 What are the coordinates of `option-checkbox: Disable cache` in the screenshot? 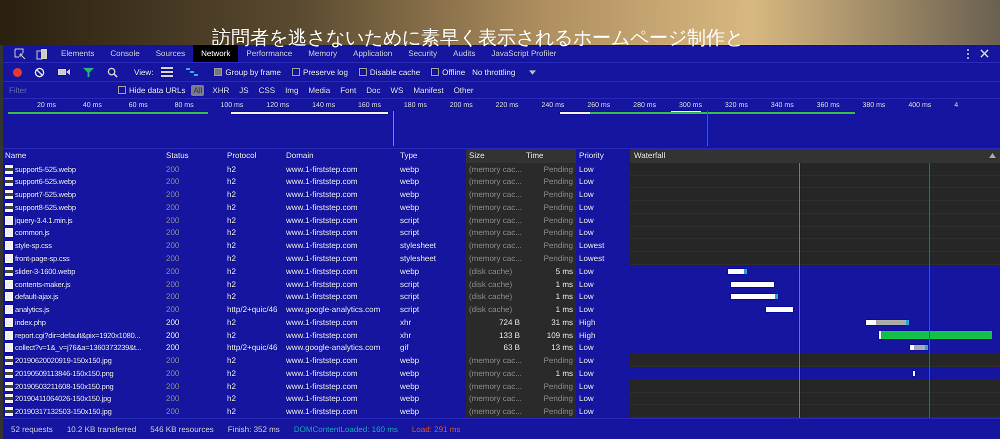 It's located at (389, 72).